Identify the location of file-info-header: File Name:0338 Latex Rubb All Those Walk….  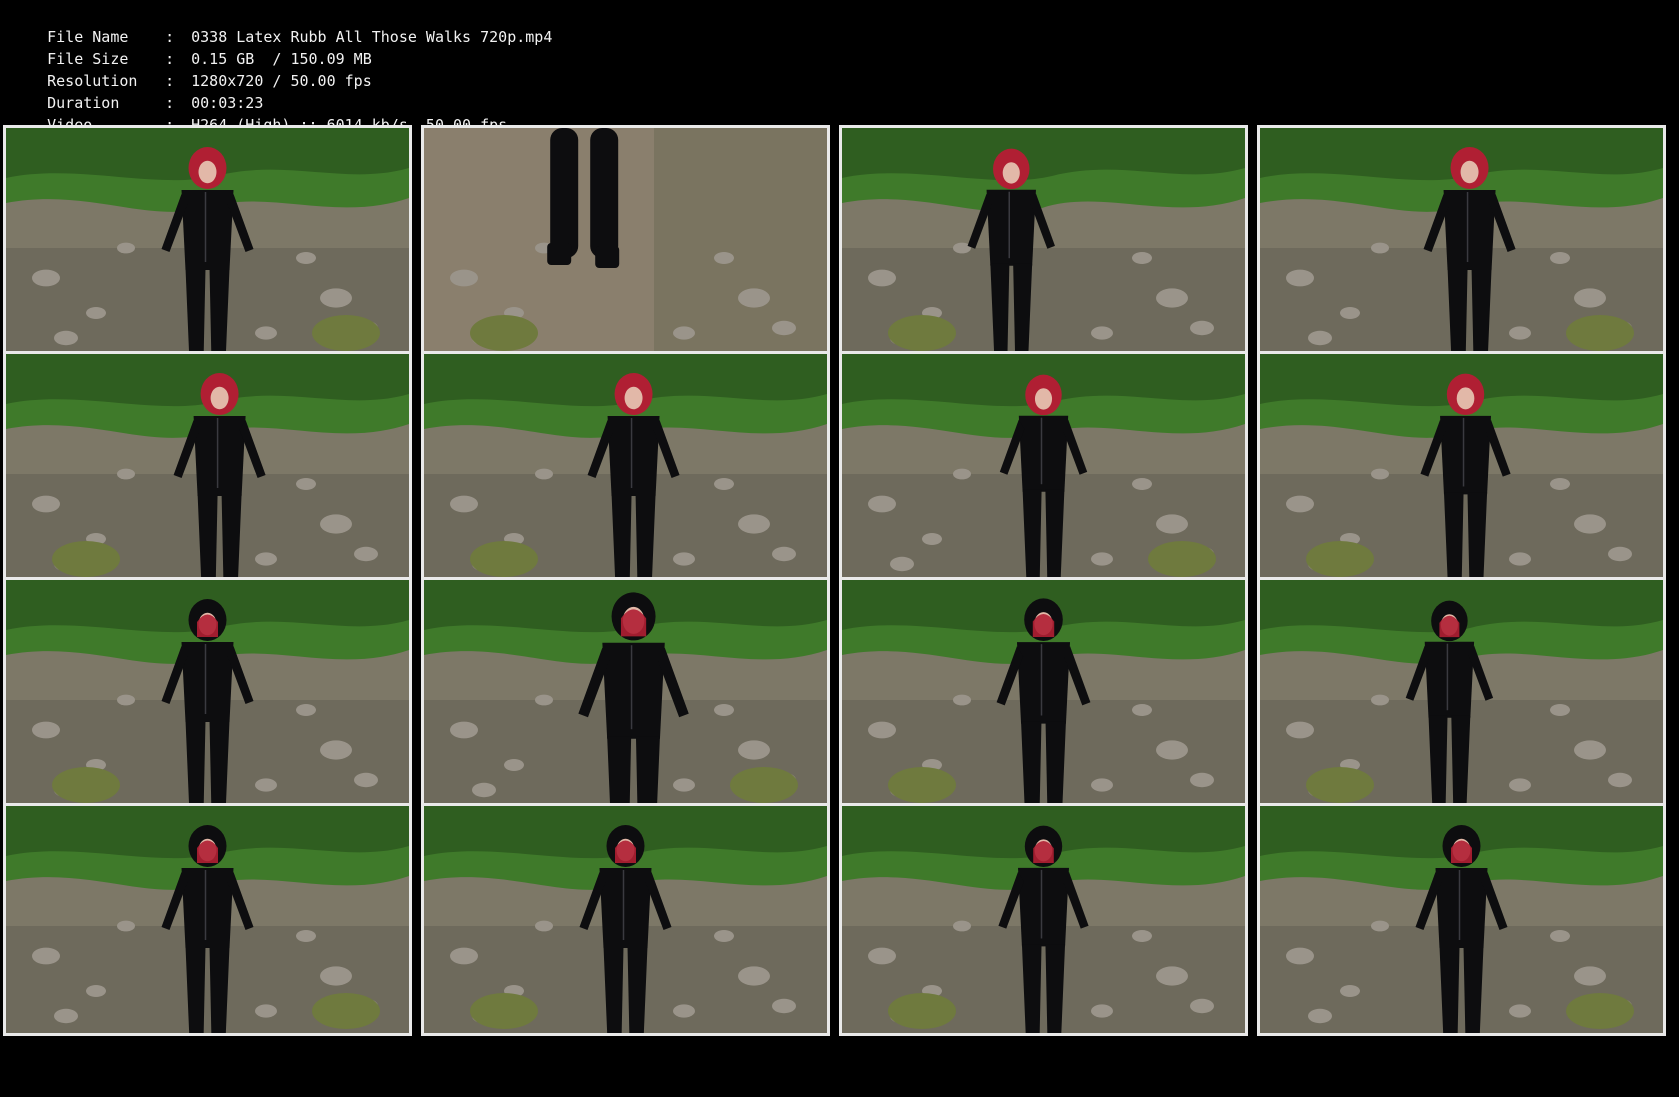
(839, 67).